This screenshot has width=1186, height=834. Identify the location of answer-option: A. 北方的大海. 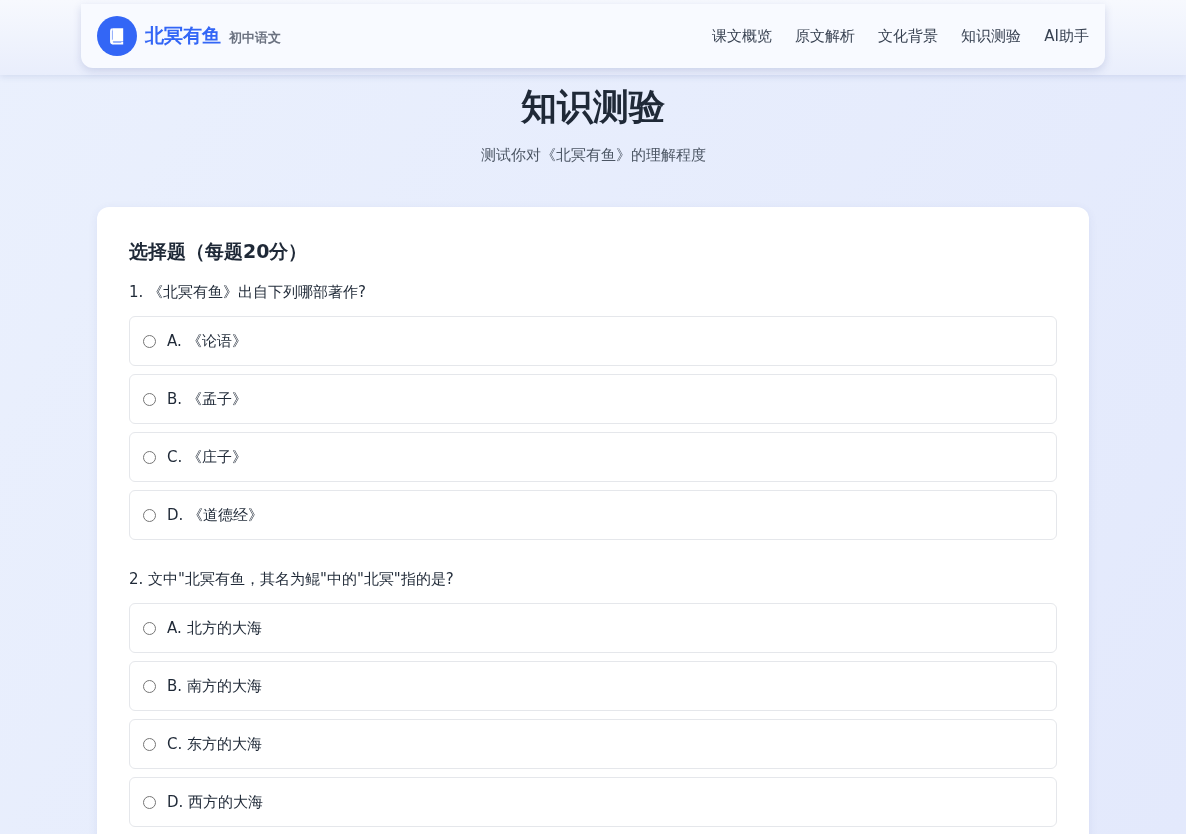
(593, 628).